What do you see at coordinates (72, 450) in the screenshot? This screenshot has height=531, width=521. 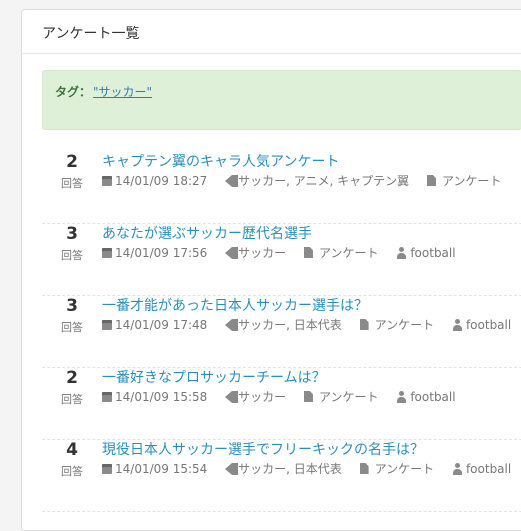 I see `answer-count-value: 4` at bounding box center [72, 450].